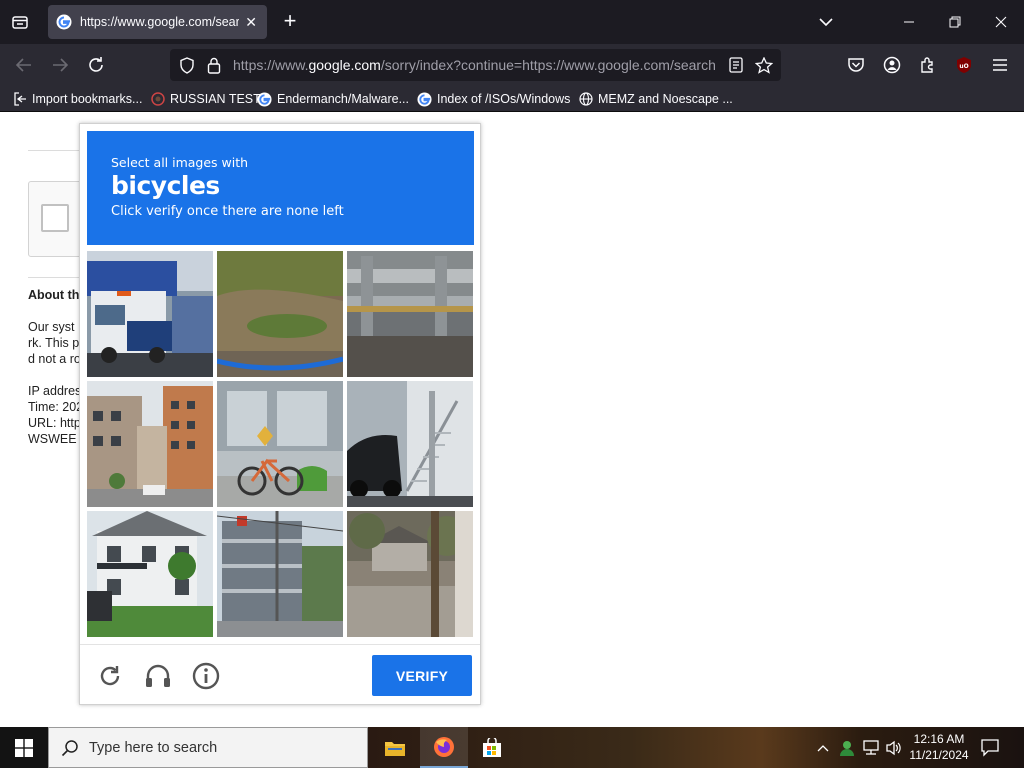 The image size is (1024, 768). I want to click on taskbar-search-box: Type here to search, so click(208, 747).